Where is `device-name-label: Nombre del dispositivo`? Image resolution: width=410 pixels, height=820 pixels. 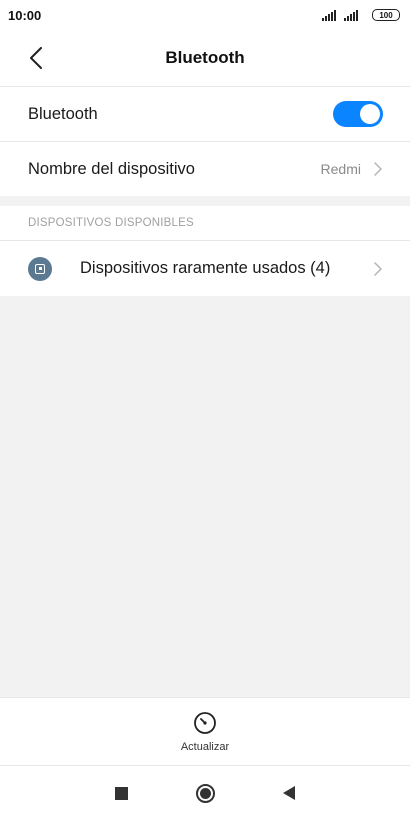
device-name-label: Nombre del dispositivo is located at coordinates (111, 168).